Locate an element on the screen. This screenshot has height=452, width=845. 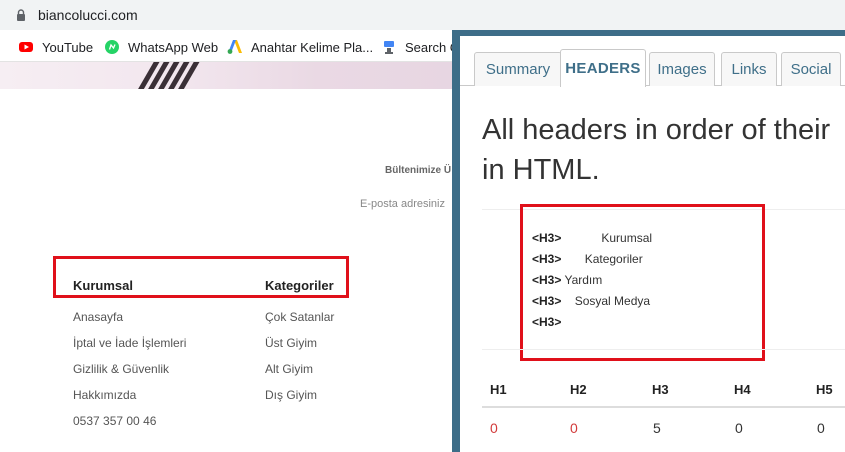
bookmark-whatsapp: WhatsApp Web is located at coordinates (161, 47).